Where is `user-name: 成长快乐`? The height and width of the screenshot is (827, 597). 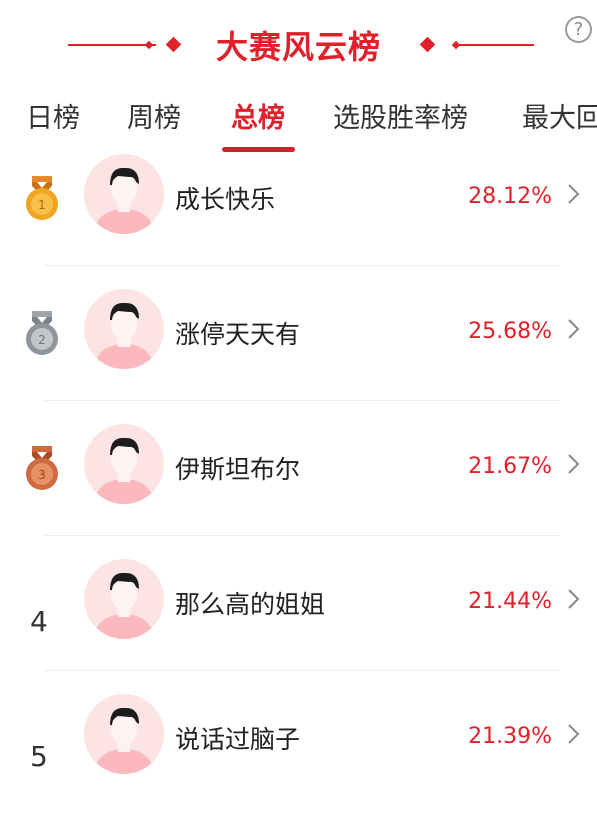 user-name: 成长快乐 is located at coordinates (225, 199).